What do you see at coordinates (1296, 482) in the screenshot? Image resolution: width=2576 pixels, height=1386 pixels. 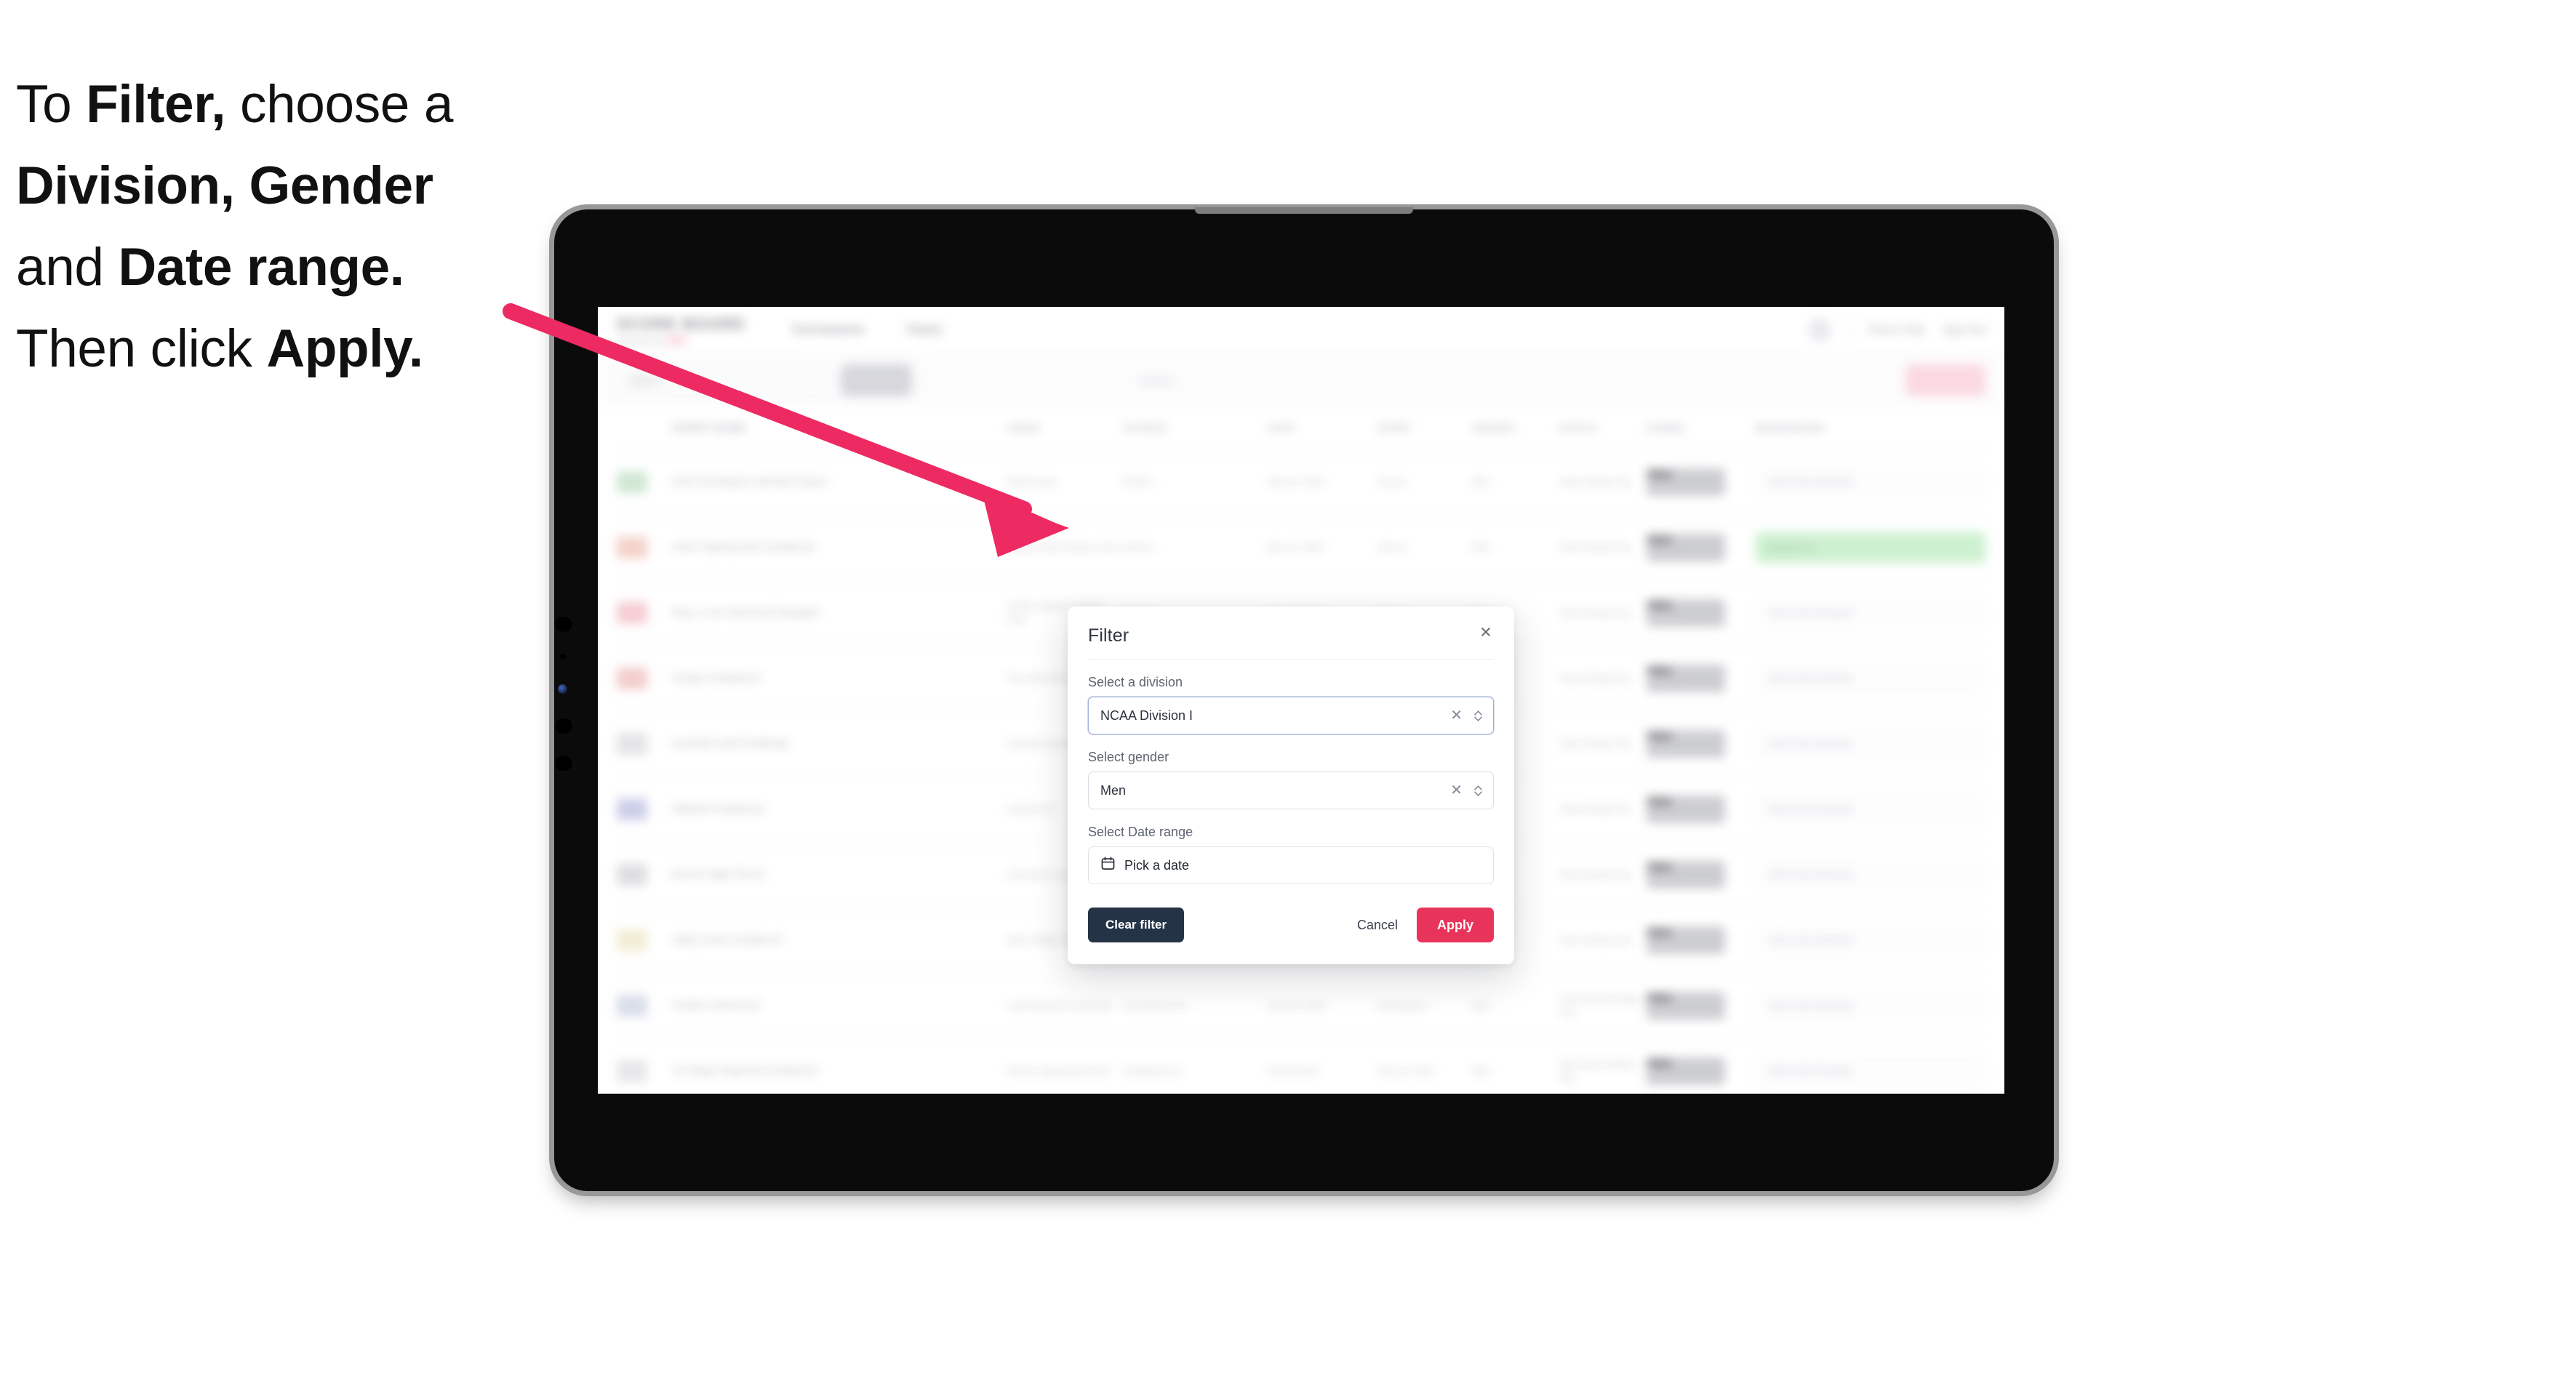 I see `cell-date: Mar 04, 2024` at bounding box center [1296, 482].